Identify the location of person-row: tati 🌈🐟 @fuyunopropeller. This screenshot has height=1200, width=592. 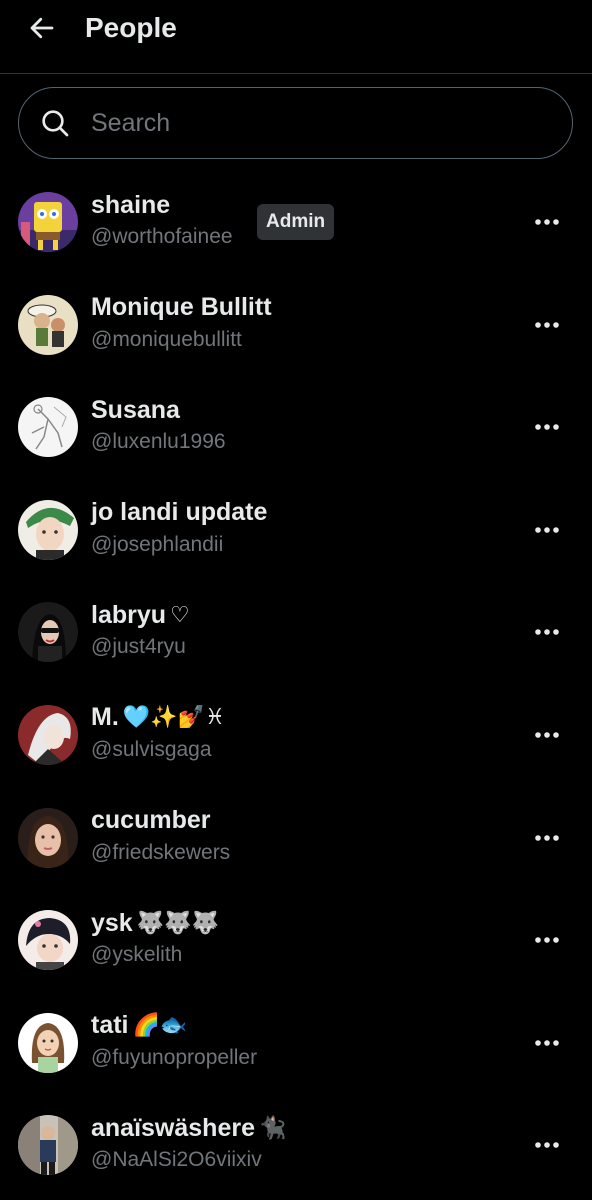
(296, 1042).